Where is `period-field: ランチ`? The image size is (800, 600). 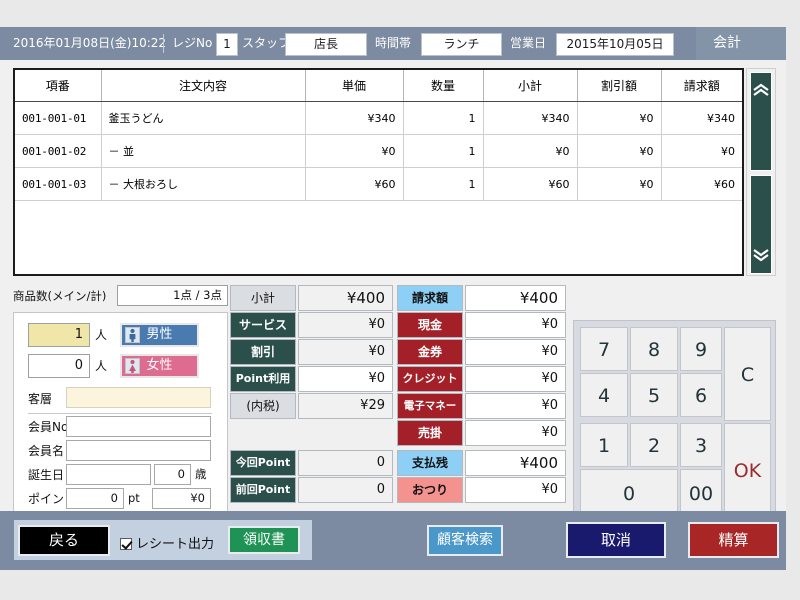 period-field: ランチ is located at coordinates (461, 44).